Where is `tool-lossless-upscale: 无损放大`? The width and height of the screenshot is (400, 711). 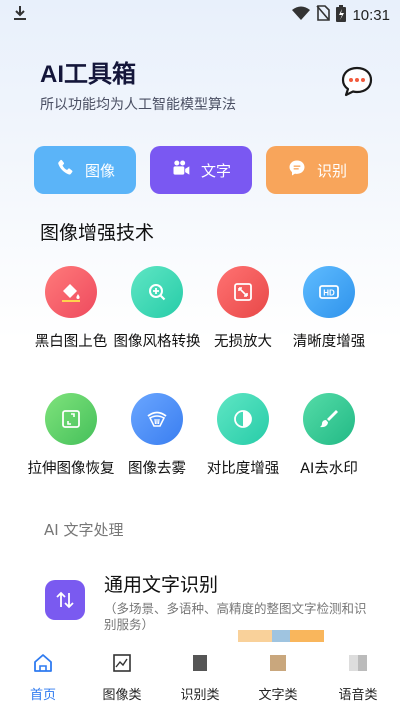
tool-lossless-upscale: 无损放大 is located at coordinates (243, 309).